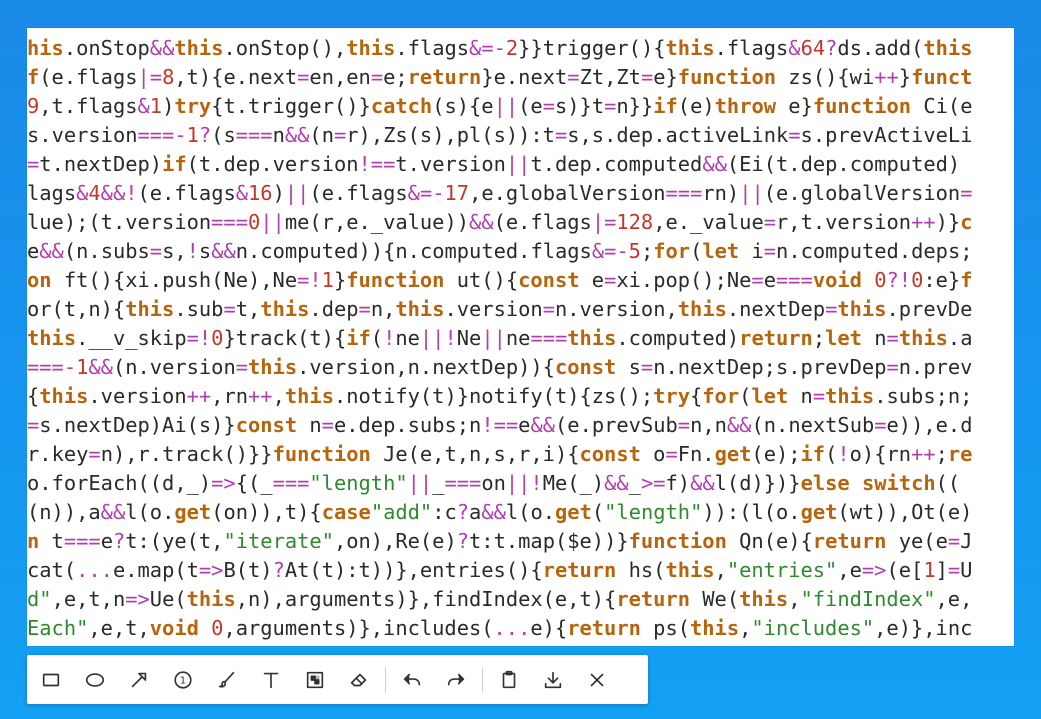  I want to click on code-token: !, so click(843, 454).